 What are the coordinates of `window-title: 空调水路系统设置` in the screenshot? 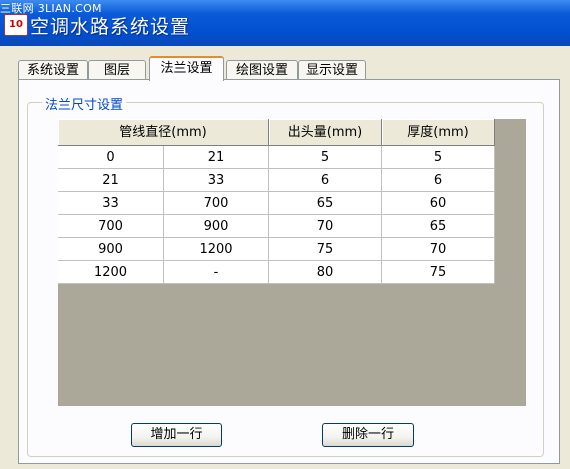 It's located at (110, 27).